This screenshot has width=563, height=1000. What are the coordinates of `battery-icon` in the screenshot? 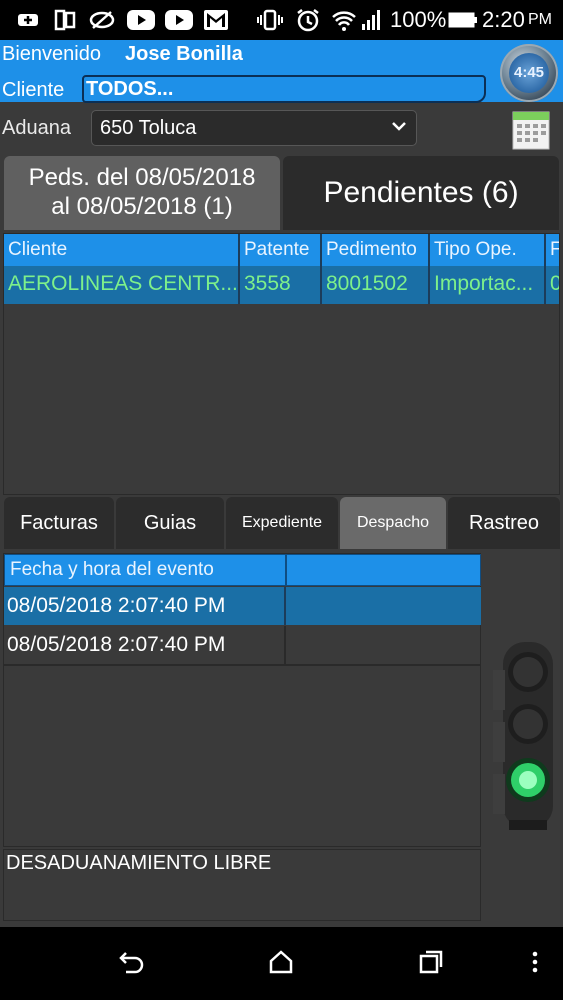 It's located at (463, 20).